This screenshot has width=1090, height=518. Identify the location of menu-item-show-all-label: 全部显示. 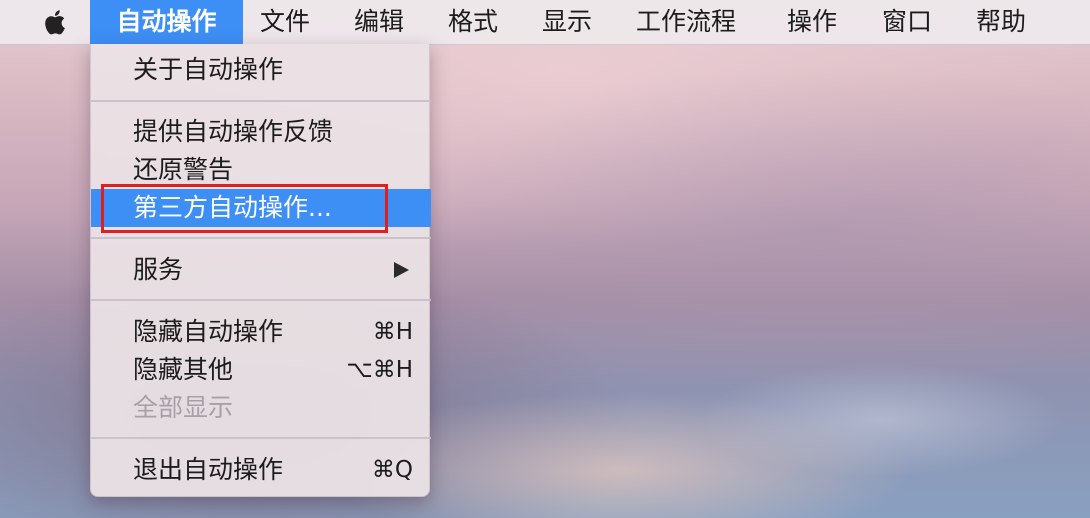
(183, 407).